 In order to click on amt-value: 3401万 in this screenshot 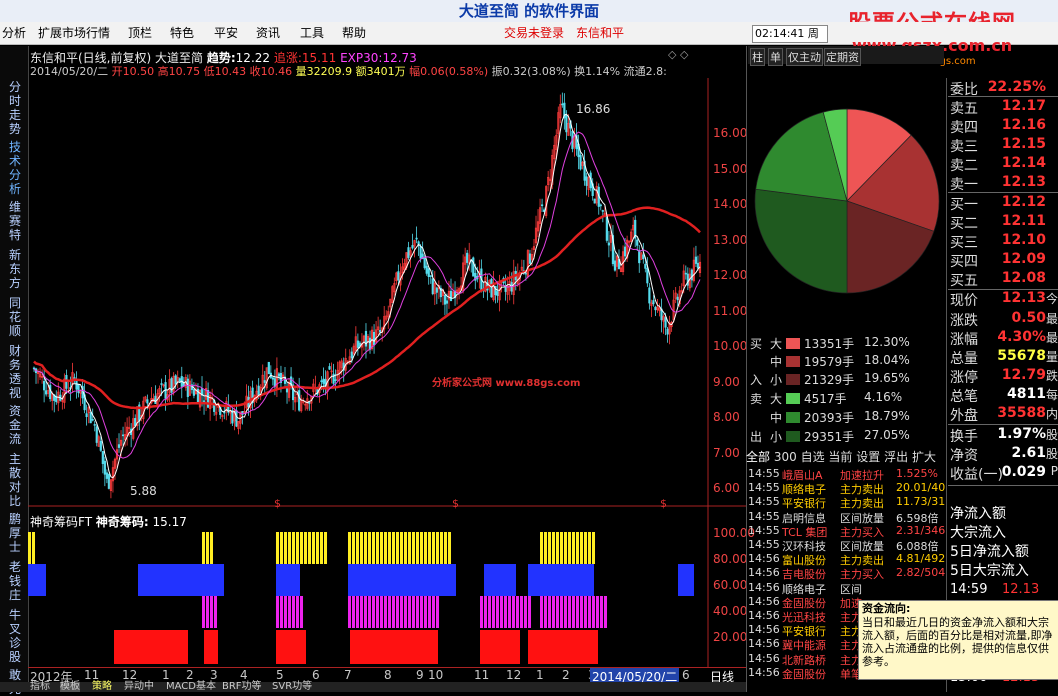, I will do `click(386, 71)`.